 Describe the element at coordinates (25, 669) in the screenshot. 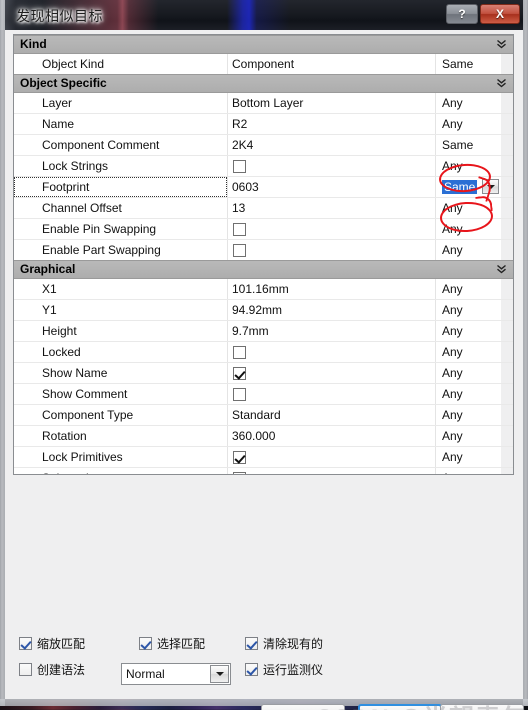

I see `checkbox-create-syntax-box` at that location.